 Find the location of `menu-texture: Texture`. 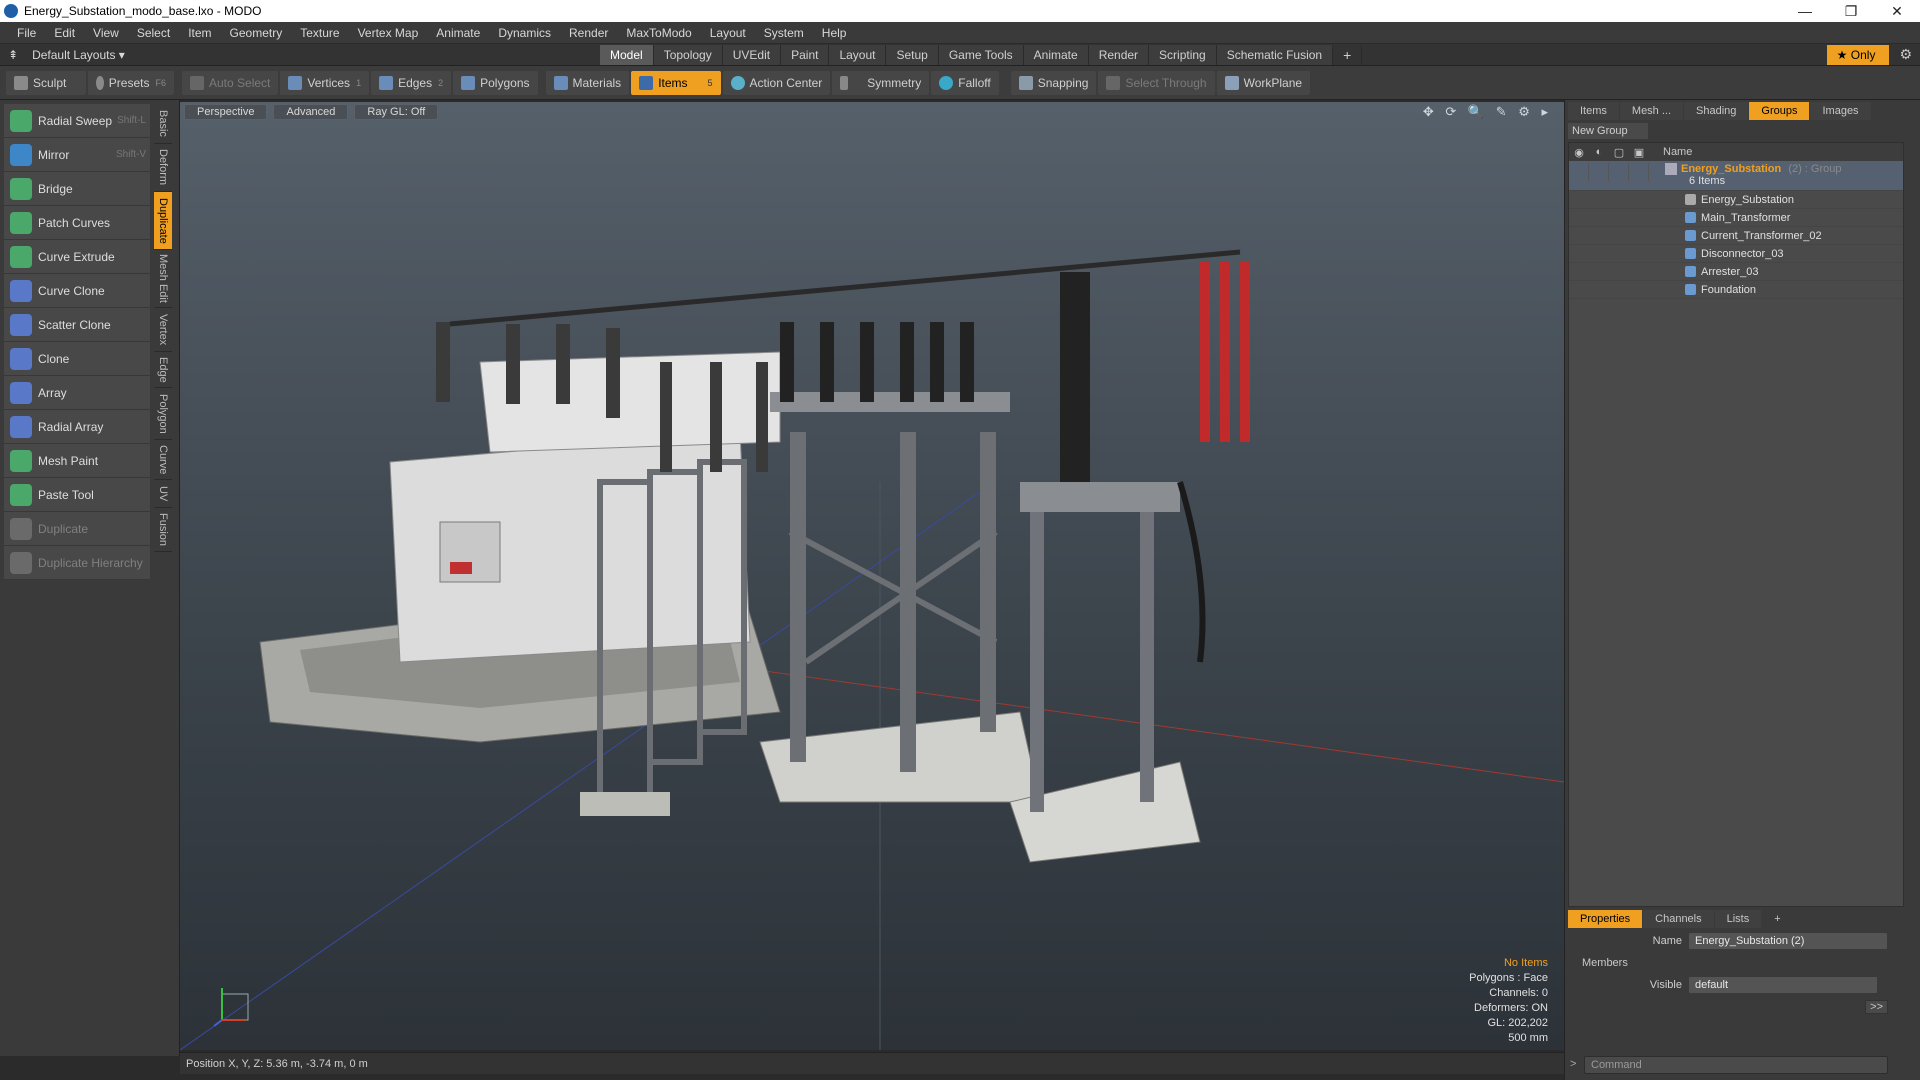

menu-texture: Texture is located at coordinates (319, 33).